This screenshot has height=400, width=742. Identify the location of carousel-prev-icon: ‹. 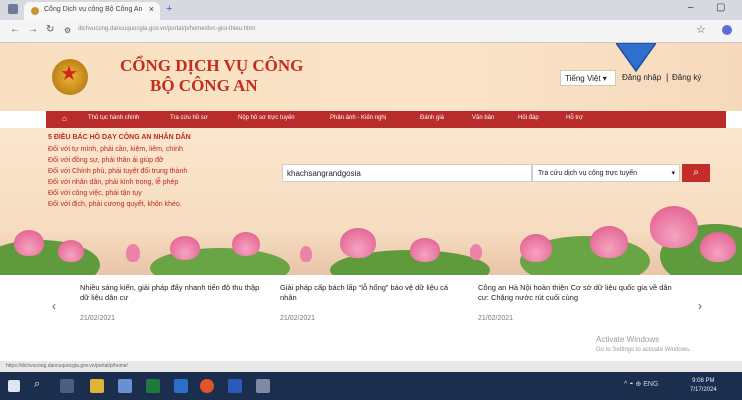
(54, 306).